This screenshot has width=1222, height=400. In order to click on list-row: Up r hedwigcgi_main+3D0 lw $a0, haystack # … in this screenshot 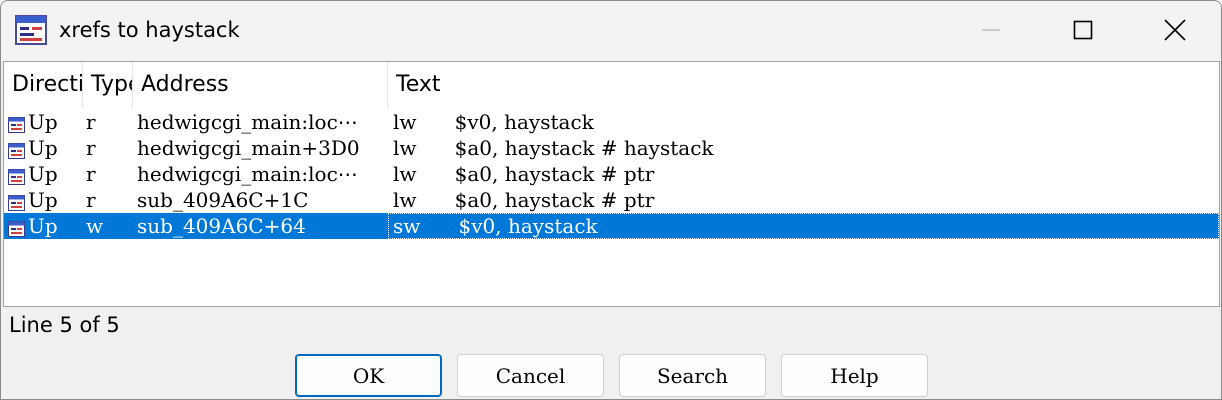, I will do `click(611, 148)`.